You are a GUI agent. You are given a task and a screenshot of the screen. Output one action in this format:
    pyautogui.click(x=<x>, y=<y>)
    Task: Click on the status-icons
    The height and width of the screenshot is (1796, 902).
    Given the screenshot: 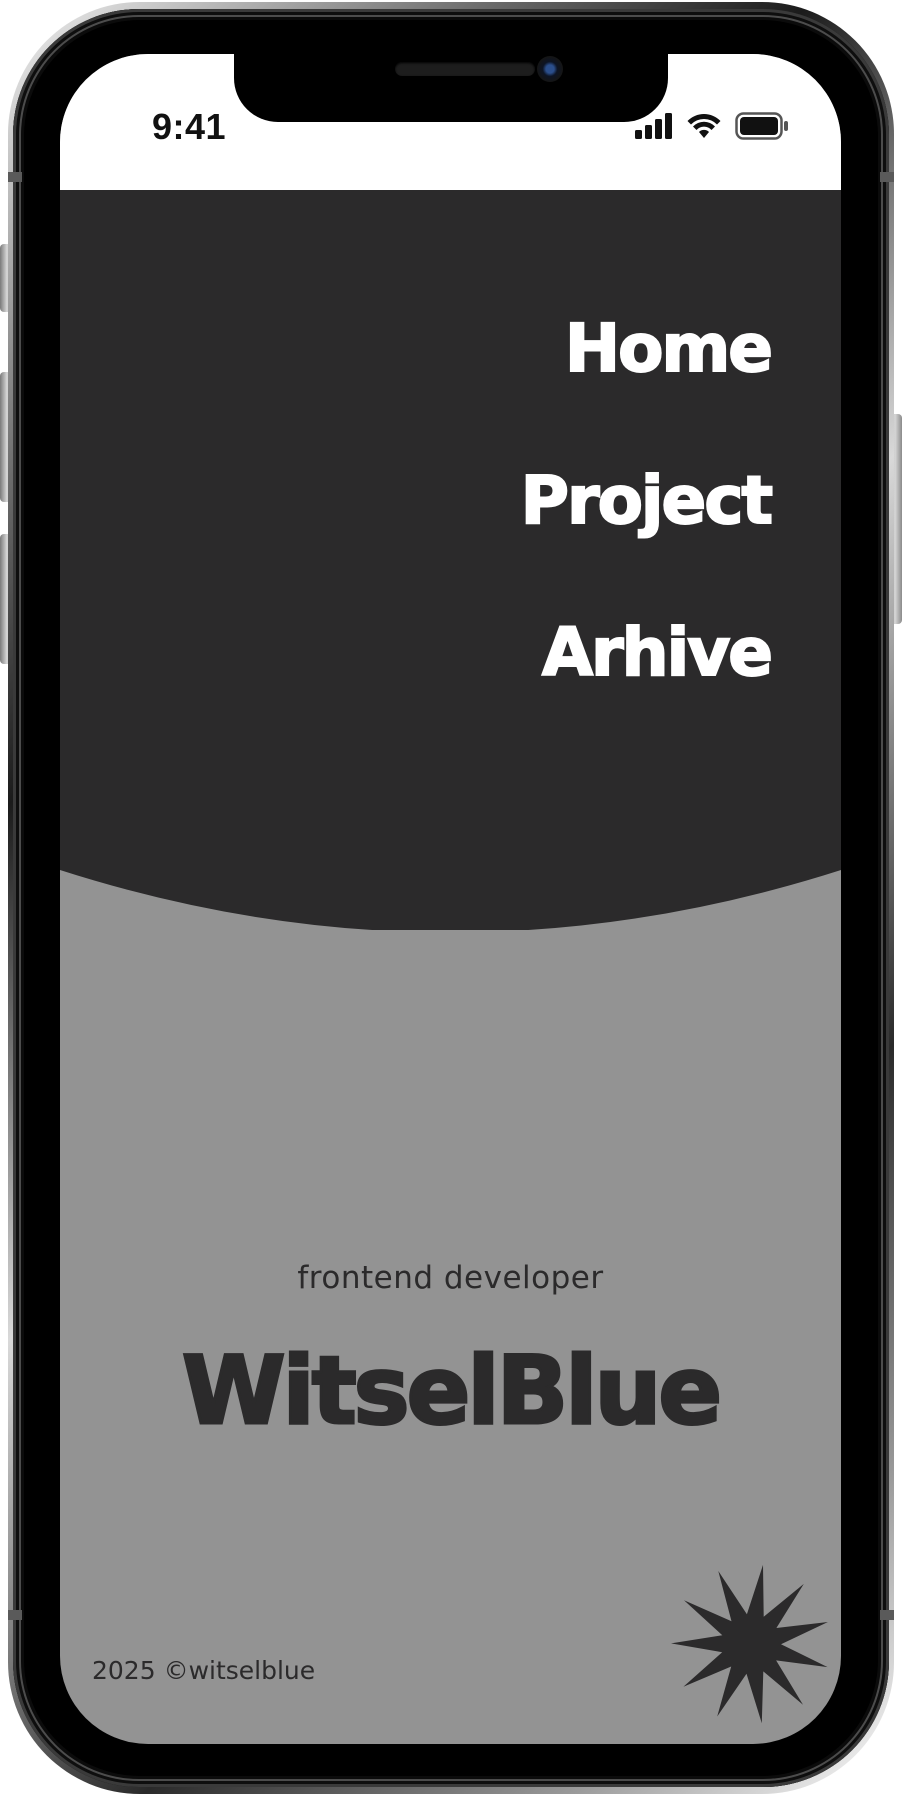 What is the action you would take?
    pyautogui.click(x=712, y=128)
    